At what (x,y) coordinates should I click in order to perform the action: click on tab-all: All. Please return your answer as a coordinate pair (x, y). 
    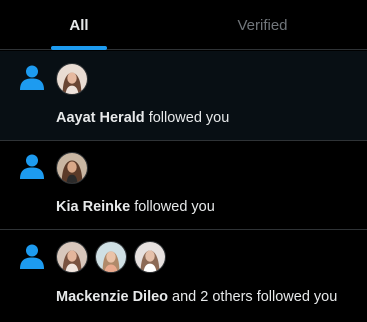
    Looking at the image, I should click on (79, 25).